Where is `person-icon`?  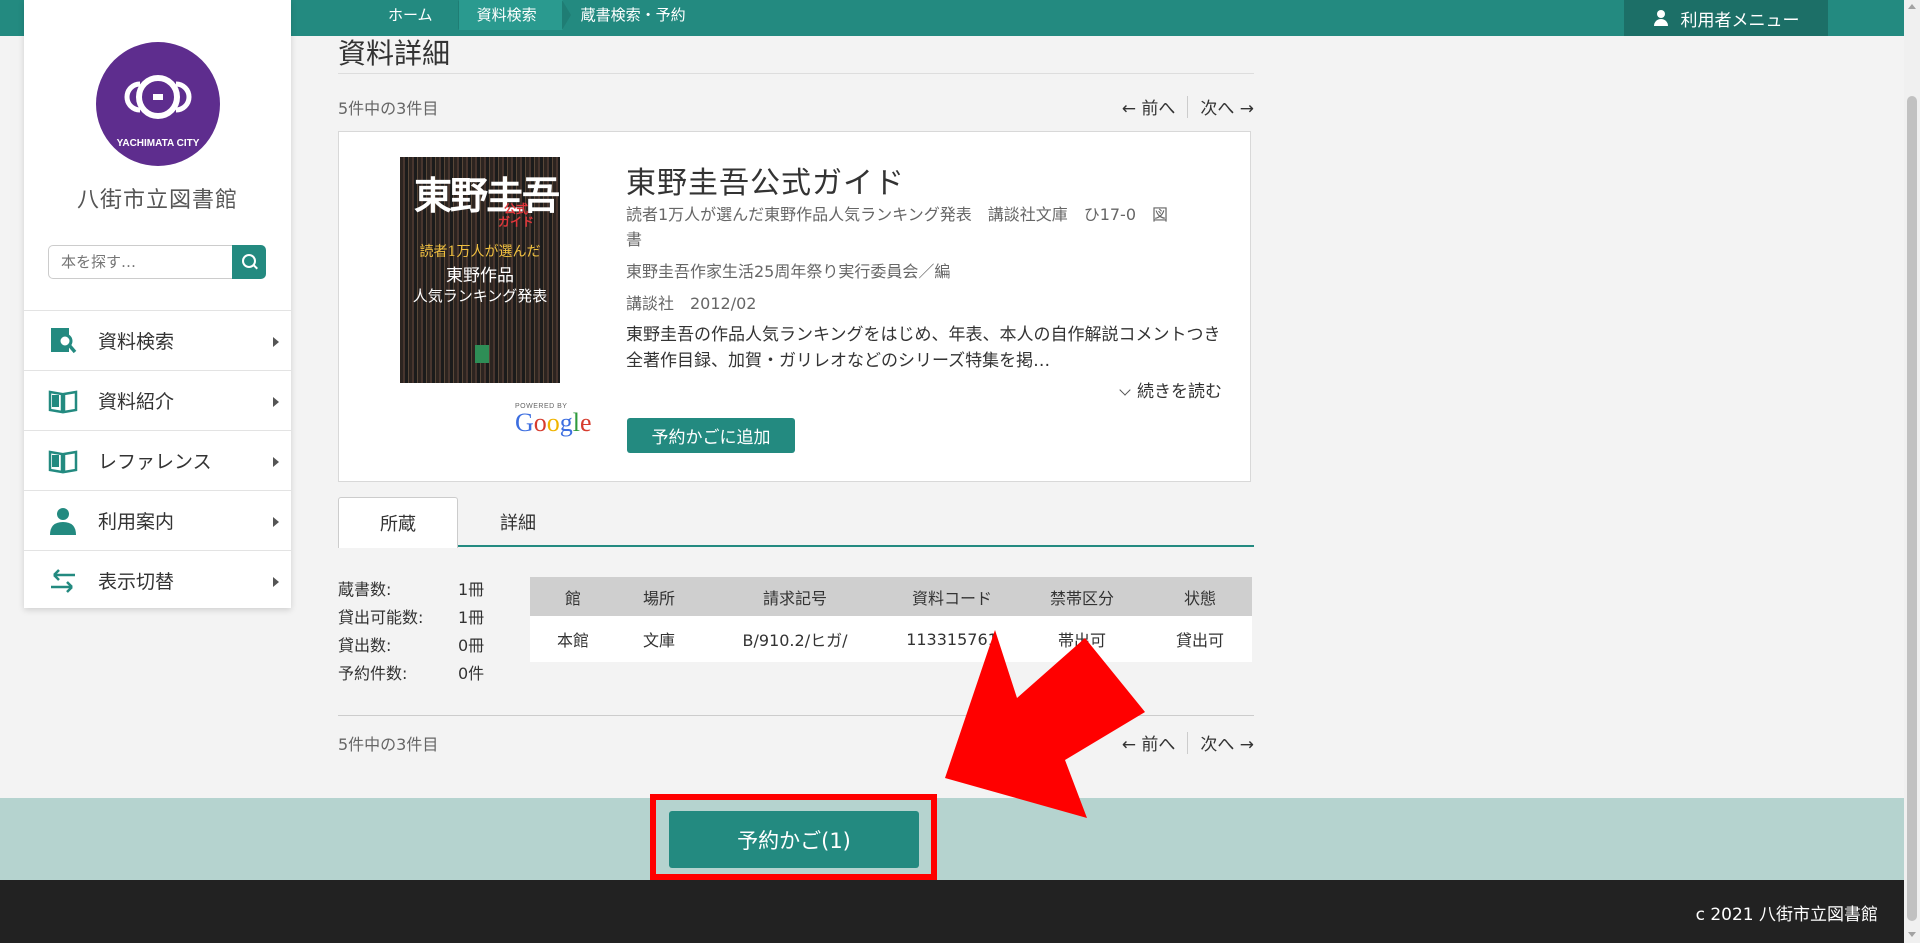
person-icon is located at coordinates (63, 521).